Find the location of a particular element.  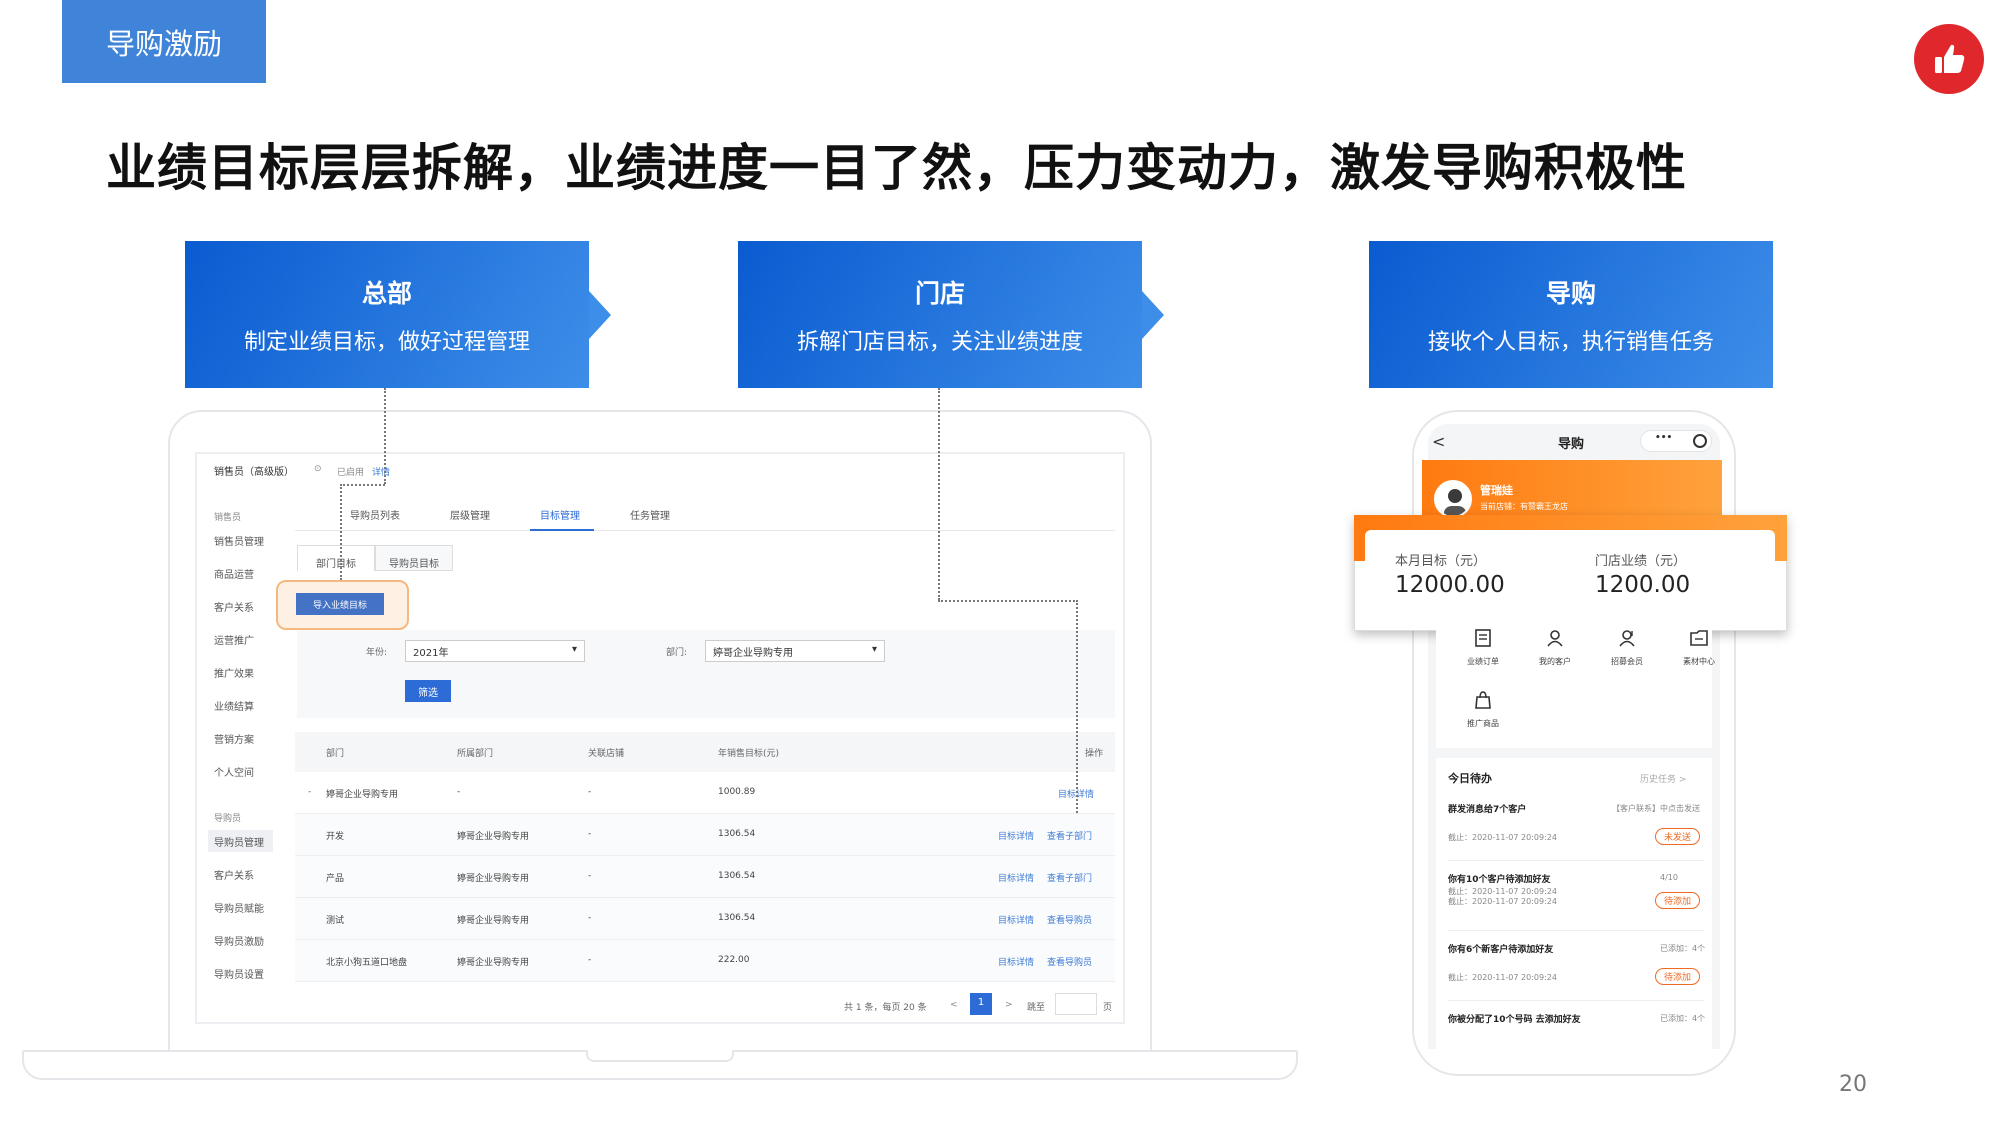

cell-dept: 开发 is located at coordinates (335, 837).